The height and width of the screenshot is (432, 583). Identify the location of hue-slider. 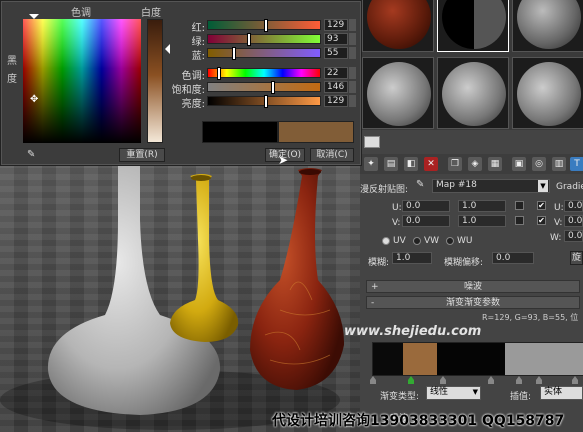
(264, 73).